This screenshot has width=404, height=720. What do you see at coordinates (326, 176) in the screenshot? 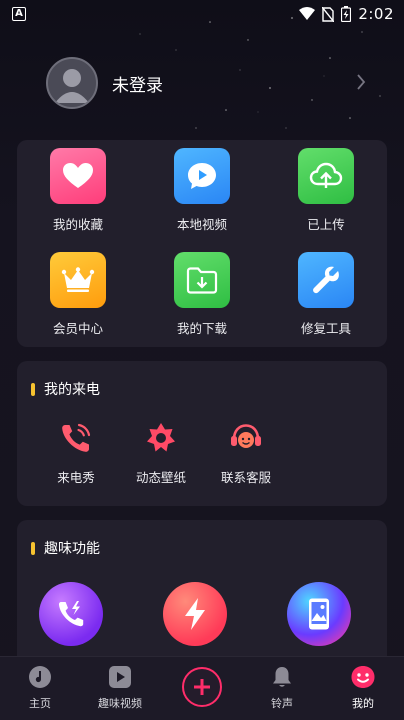
I see `cloud-upload-icon` at bounding box center [326, 176].